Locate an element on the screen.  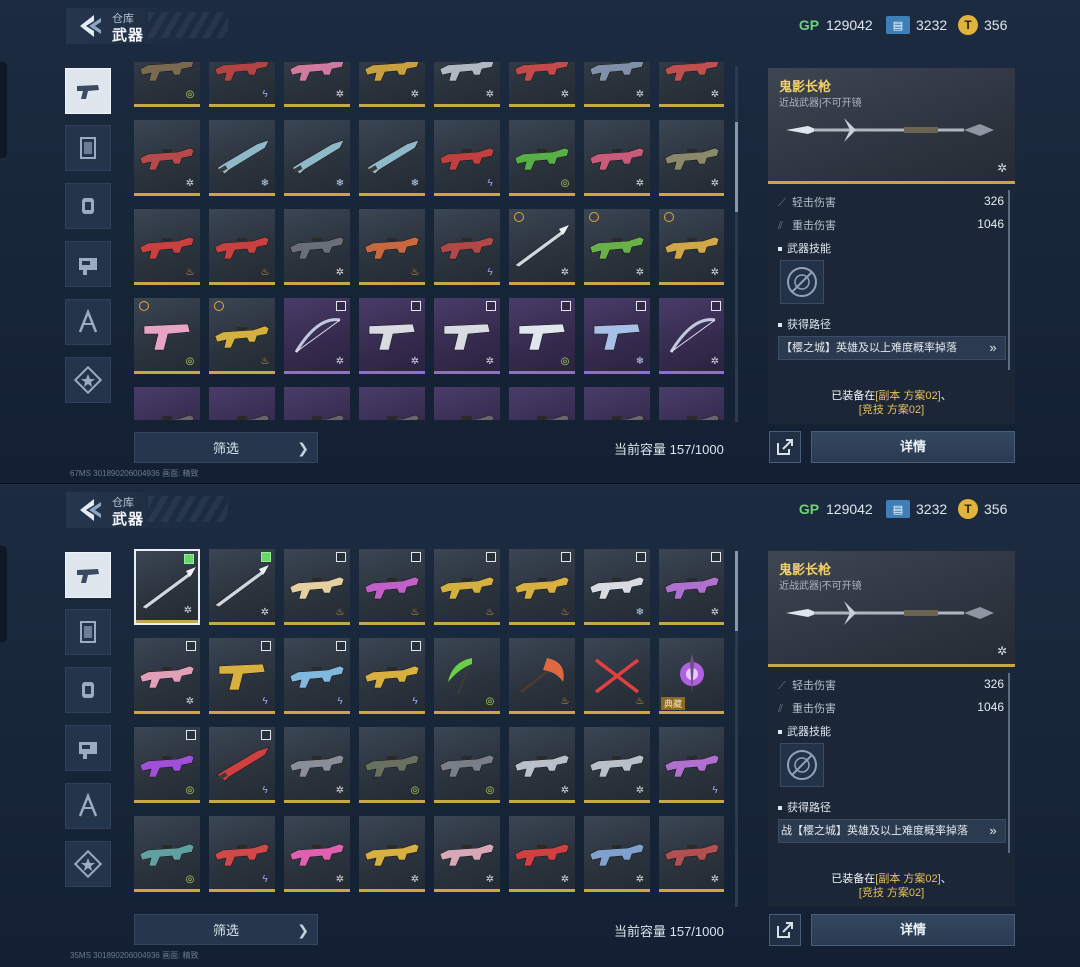
filter-button: 筛选 ❯ is located at coordinates (226, 447).